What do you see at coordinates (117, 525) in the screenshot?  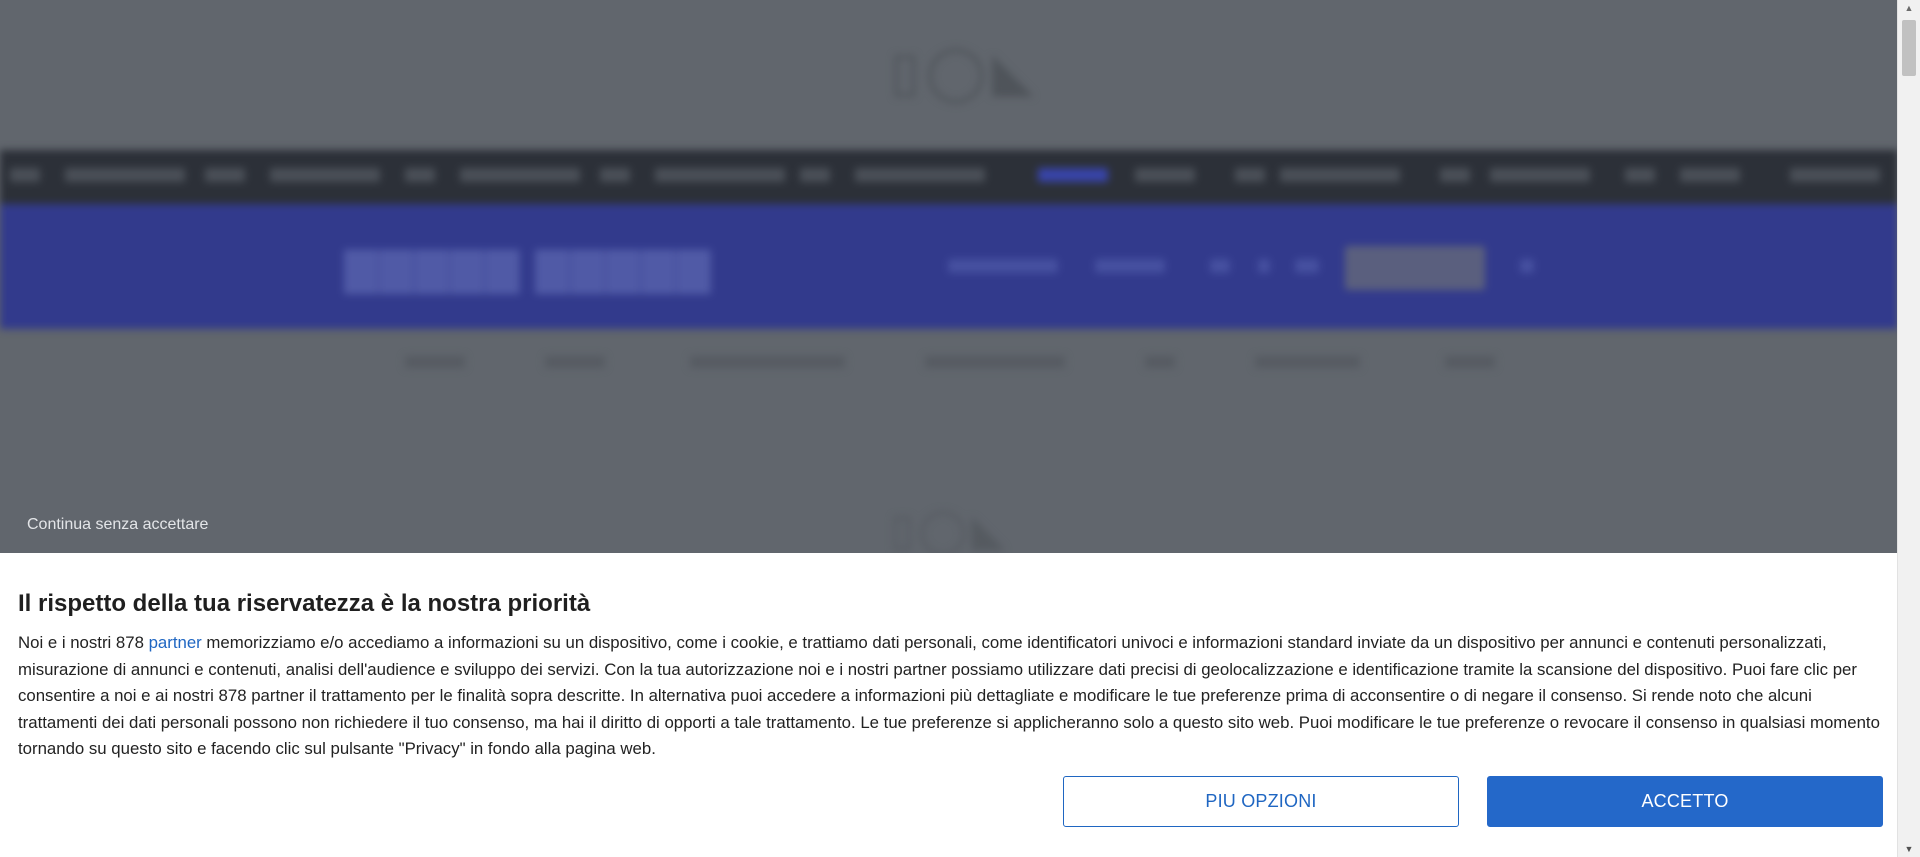 I see `continue-without-accepting-link: Continua senza accettare` at bounding box center [117, 525].